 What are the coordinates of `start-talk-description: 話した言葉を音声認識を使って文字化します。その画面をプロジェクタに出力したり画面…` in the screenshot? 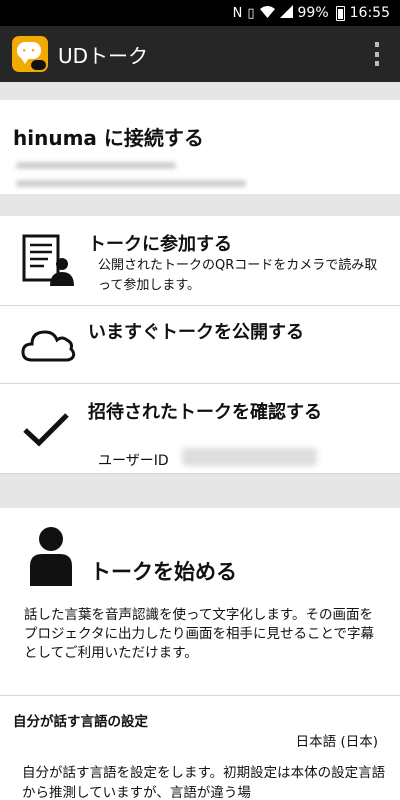 It's located at (199, 634).